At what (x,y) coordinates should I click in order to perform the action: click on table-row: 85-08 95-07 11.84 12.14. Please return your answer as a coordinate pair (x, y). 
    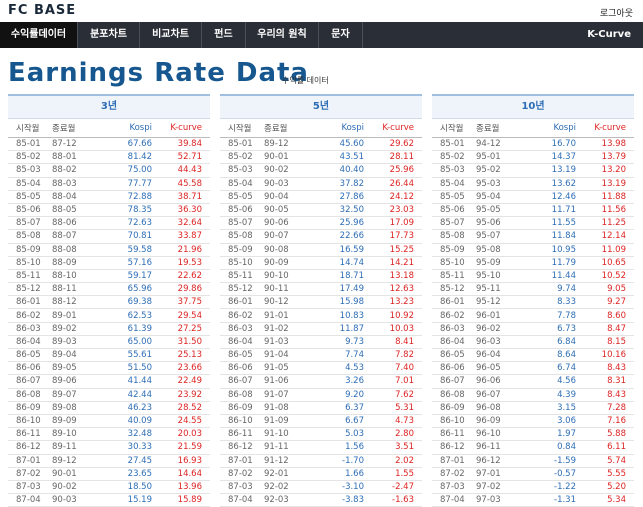
    Looking at the image, I should click on (533, 236).